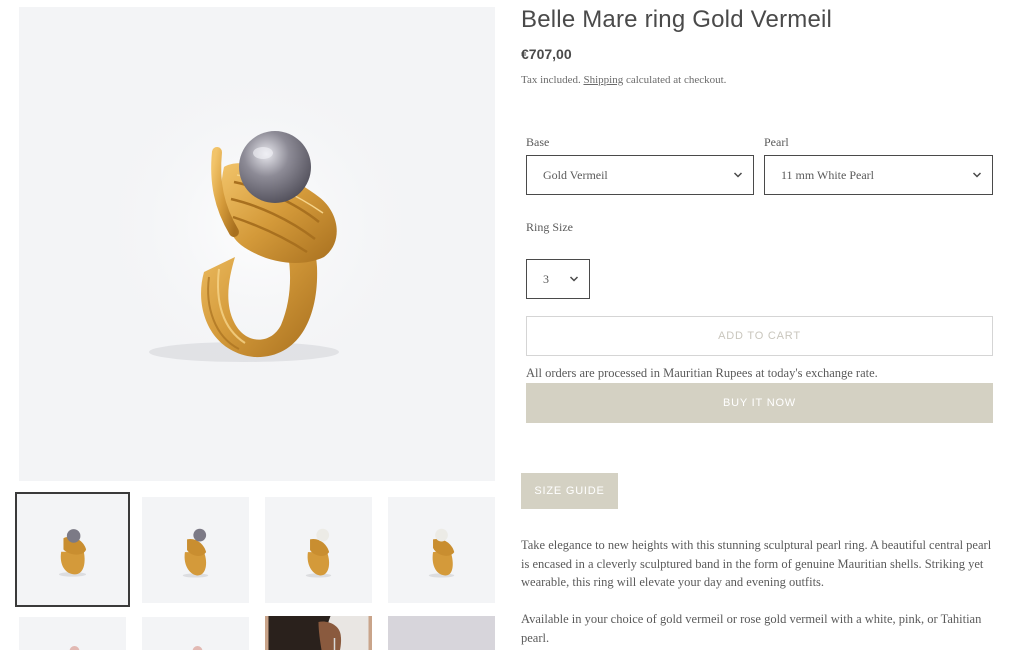 Image resolution: width=1024 pixels, height=650 pixels. What do you see at coordinates (603, 80) in the screenshot?
I see `shipping-link: Shipping` at bounding box center [603, 80].